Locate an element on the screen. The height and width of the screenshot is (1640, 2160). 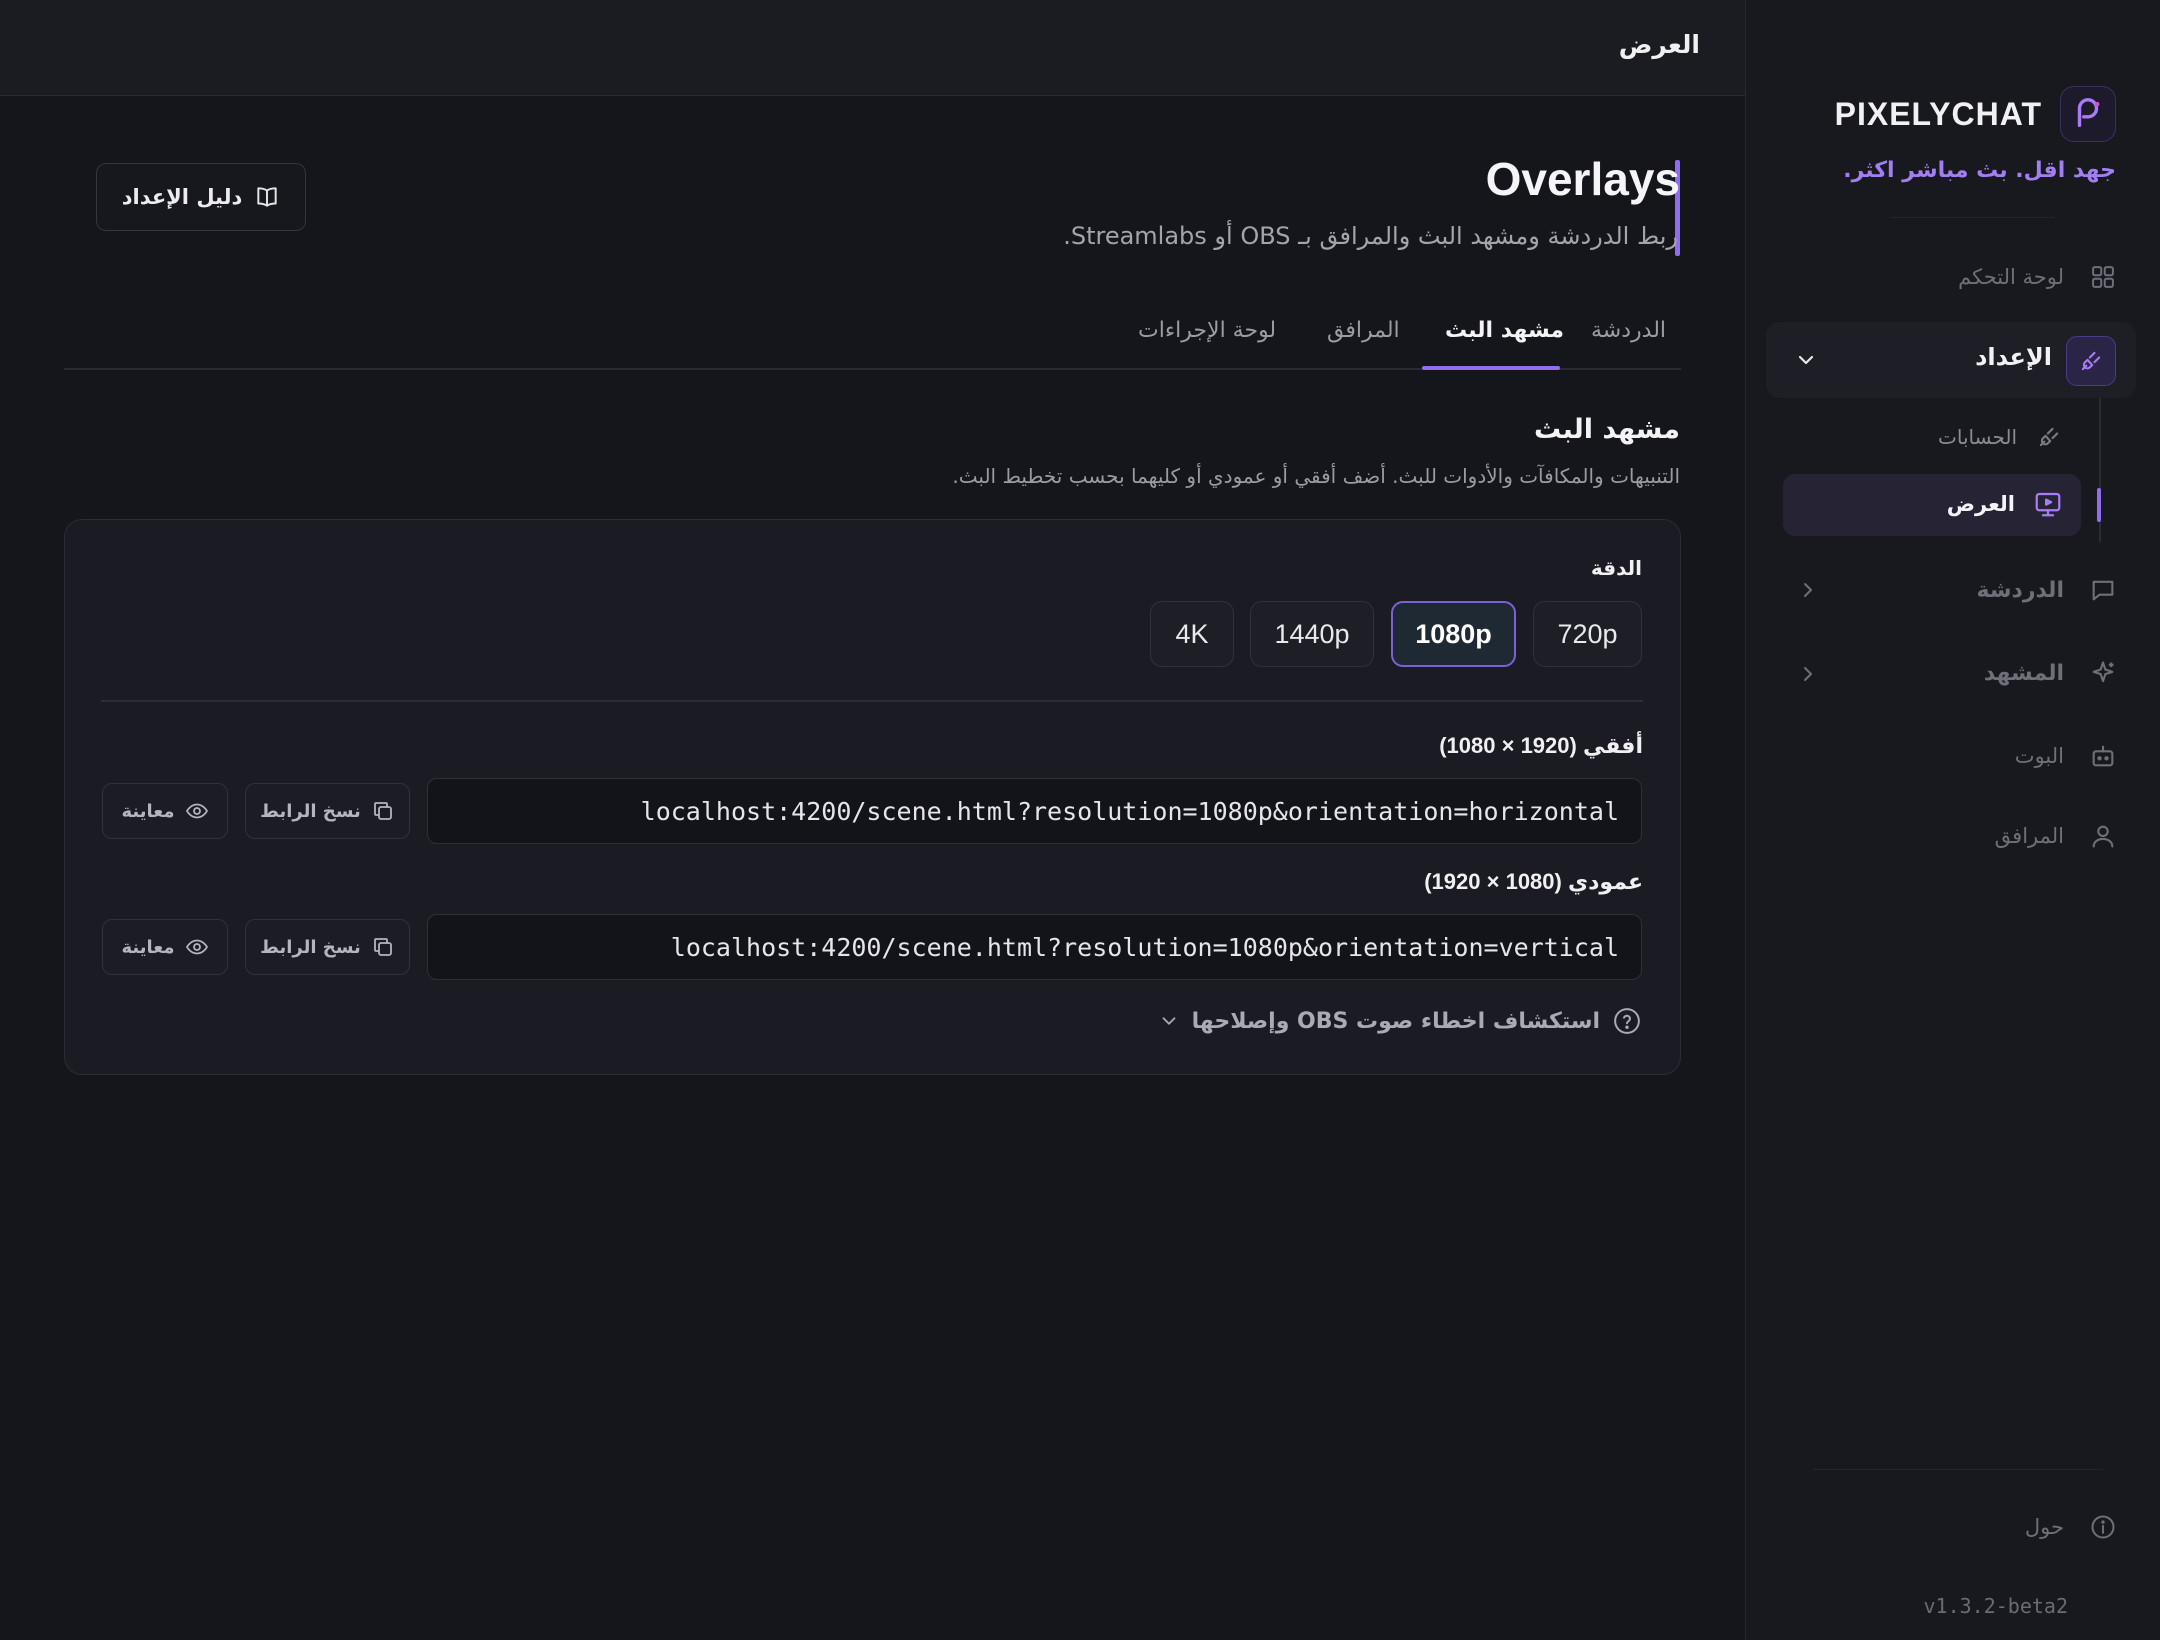
tab-chat: الدردشة is located at coordinates (1628, 330).